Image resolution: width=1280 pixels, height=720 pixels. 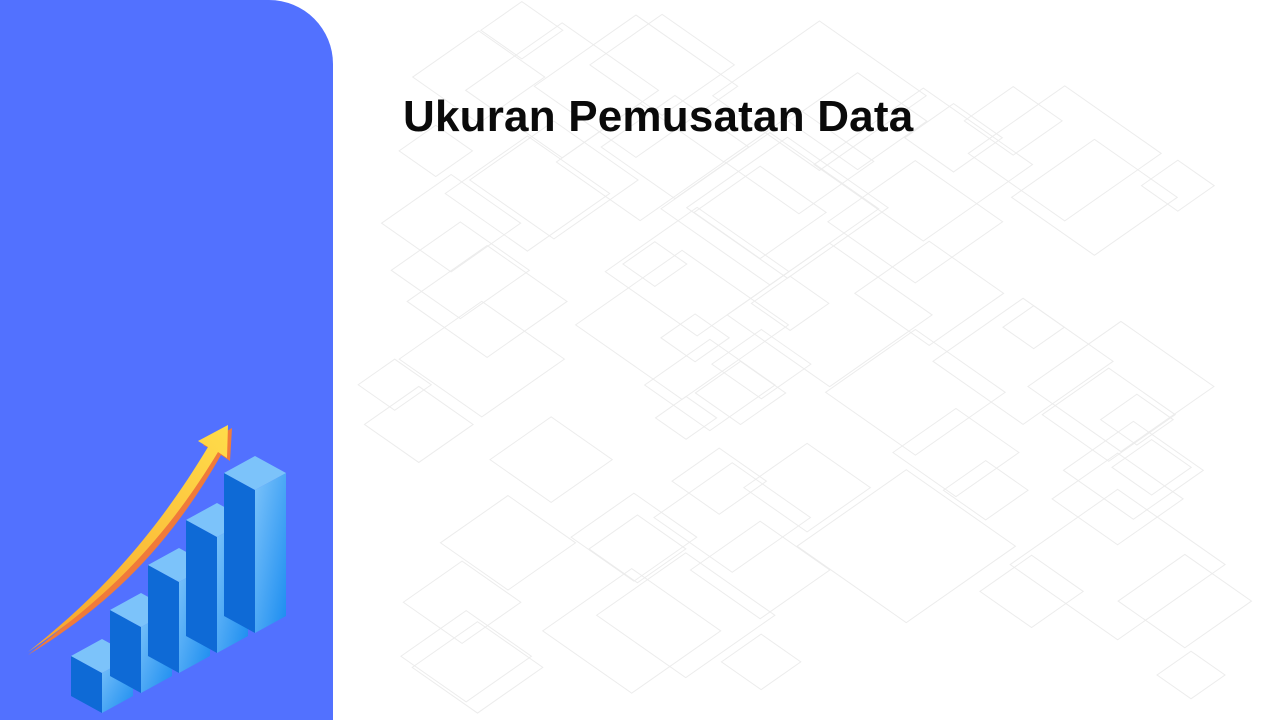 I want to click on growth-bar-chart-with-arrow-icon, so click(x=157, y=569).